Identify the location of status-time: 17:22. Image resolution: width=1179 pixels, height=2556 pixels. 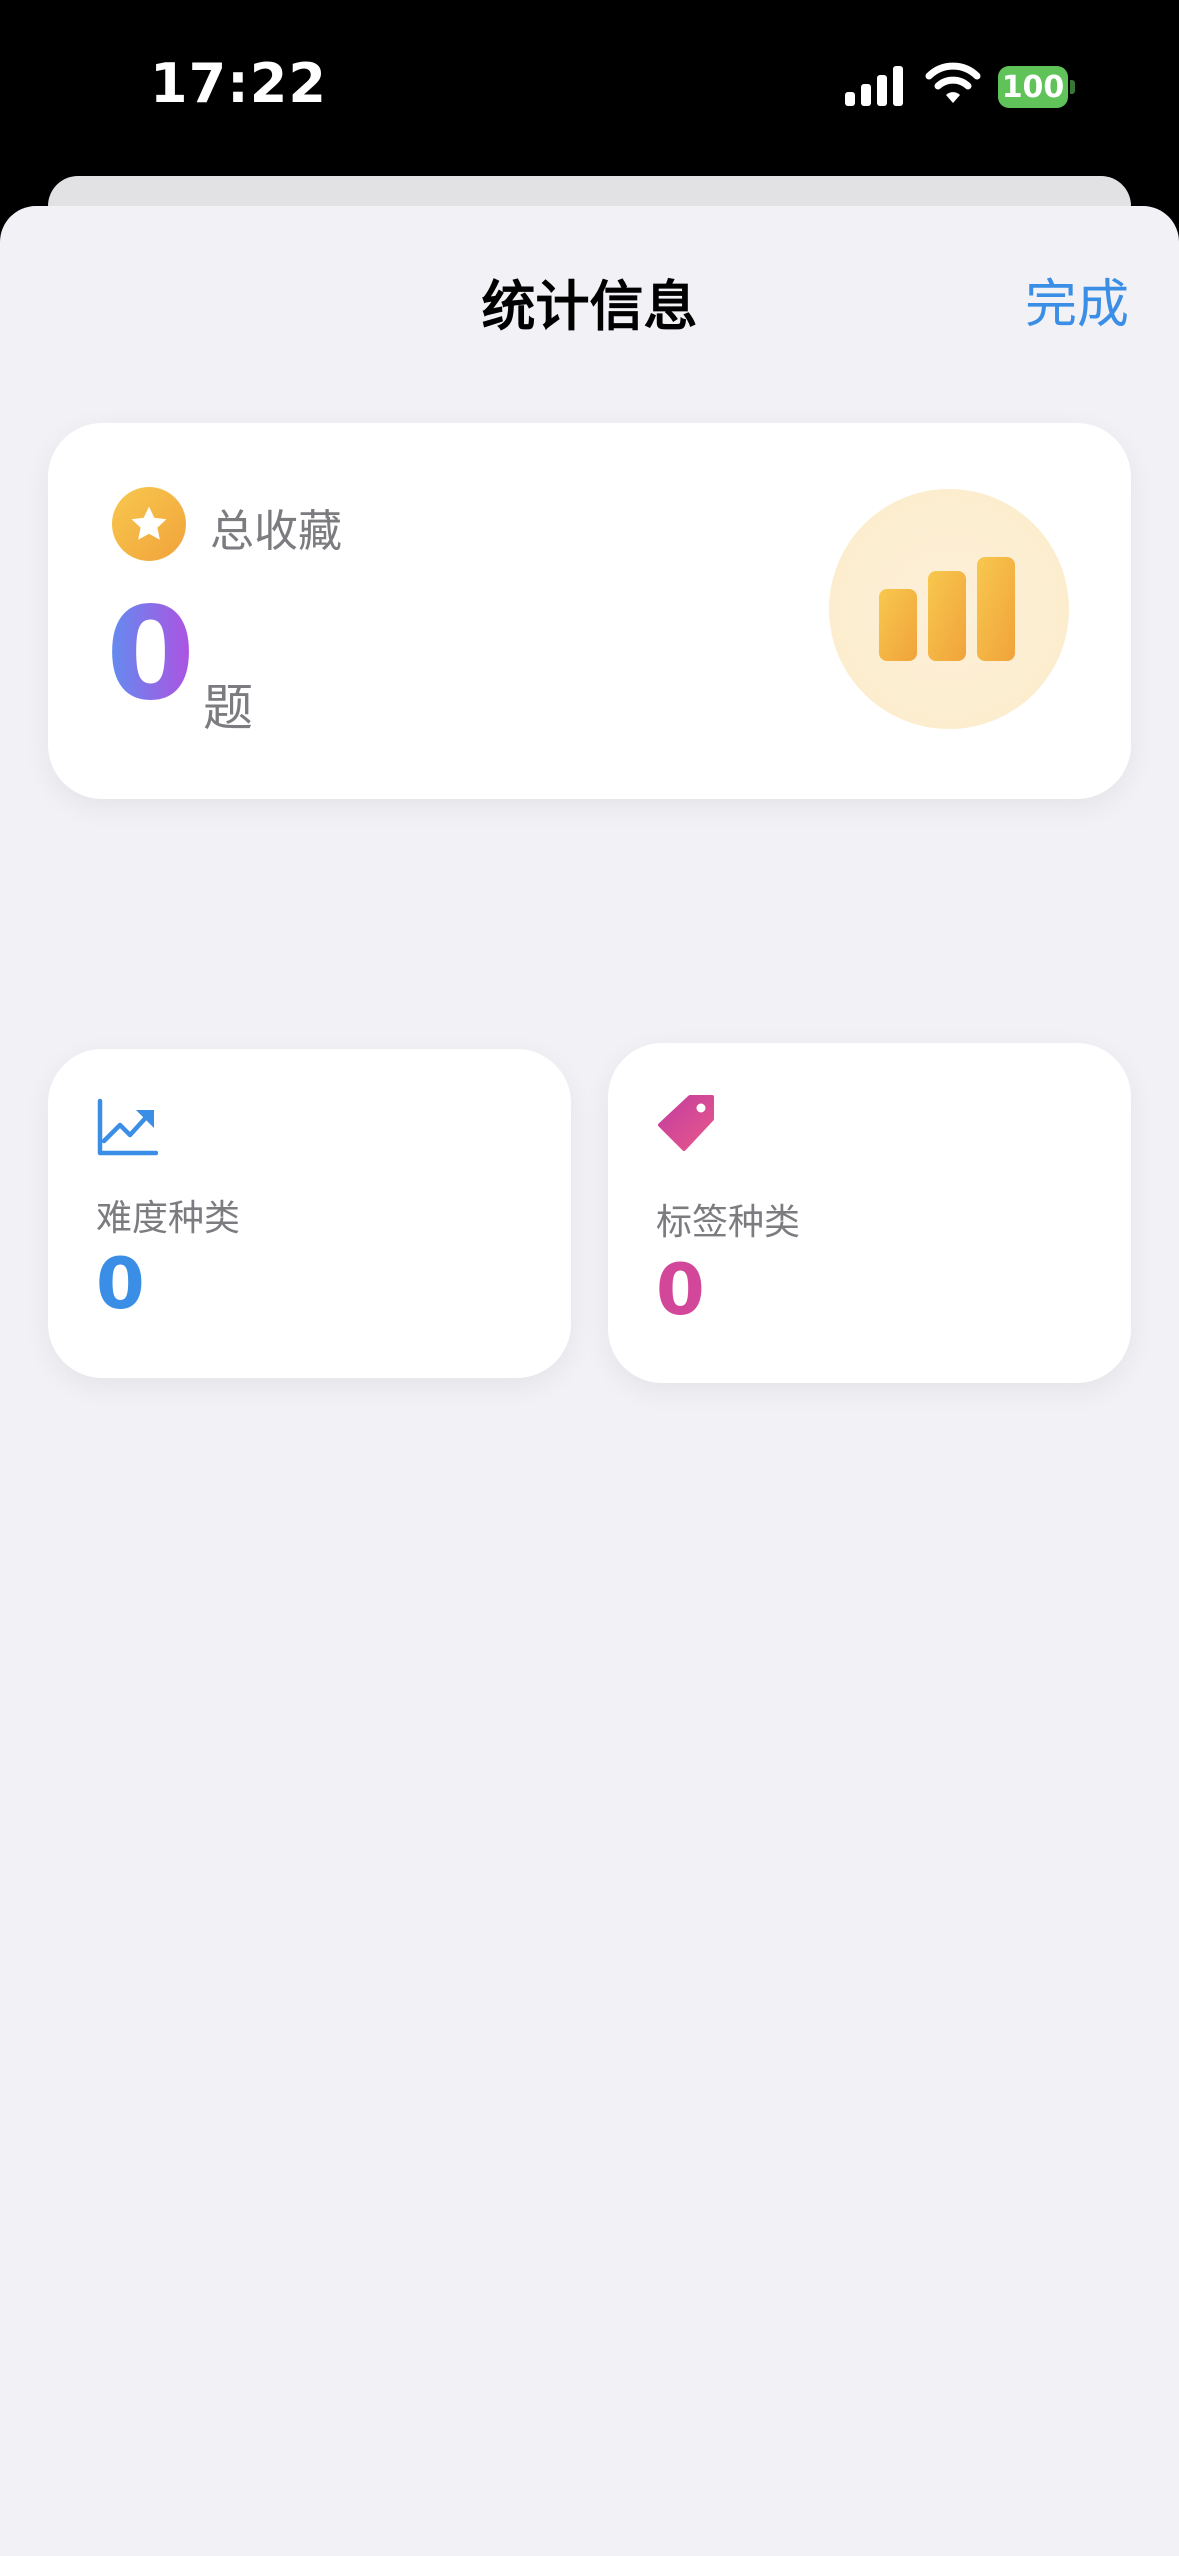
(238, 83).